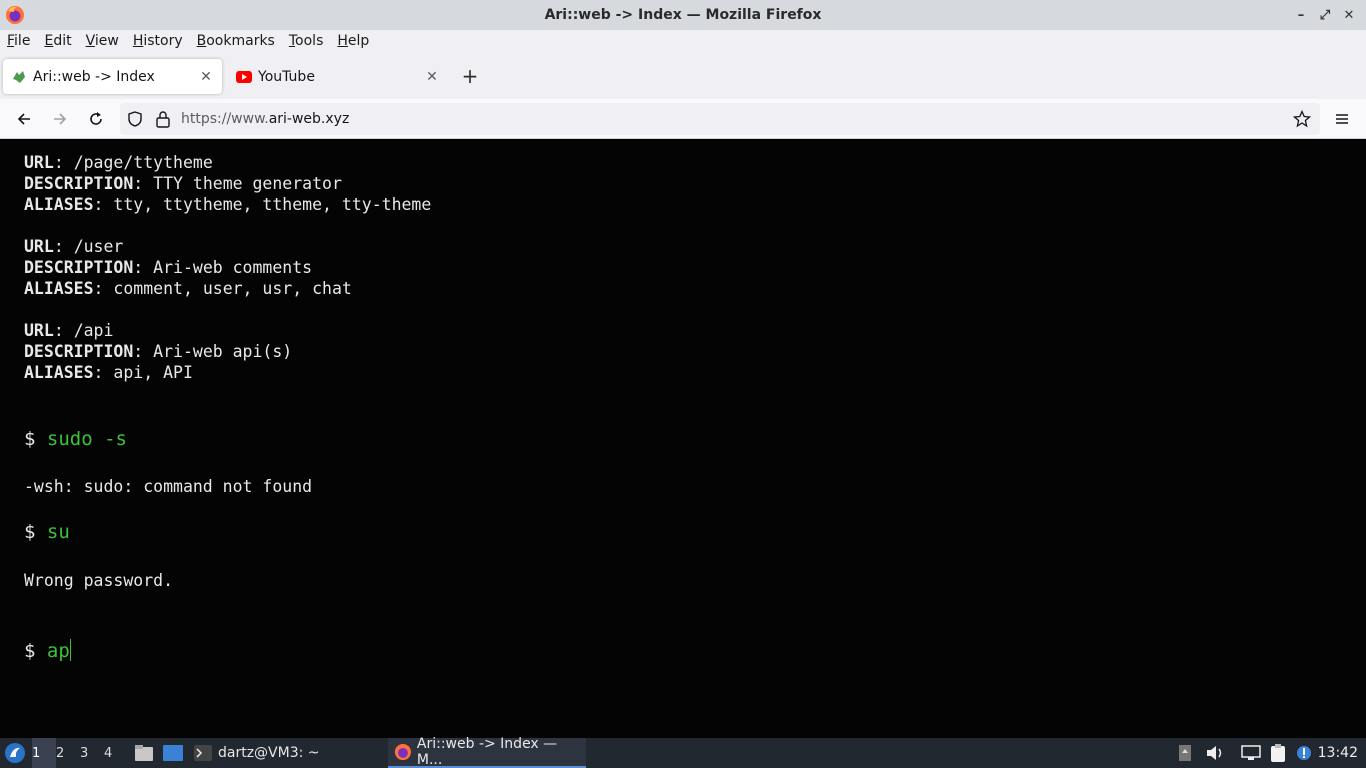 This screenshot has height=768, width=1366. I want to click on lock-icon, so click(163, 121).